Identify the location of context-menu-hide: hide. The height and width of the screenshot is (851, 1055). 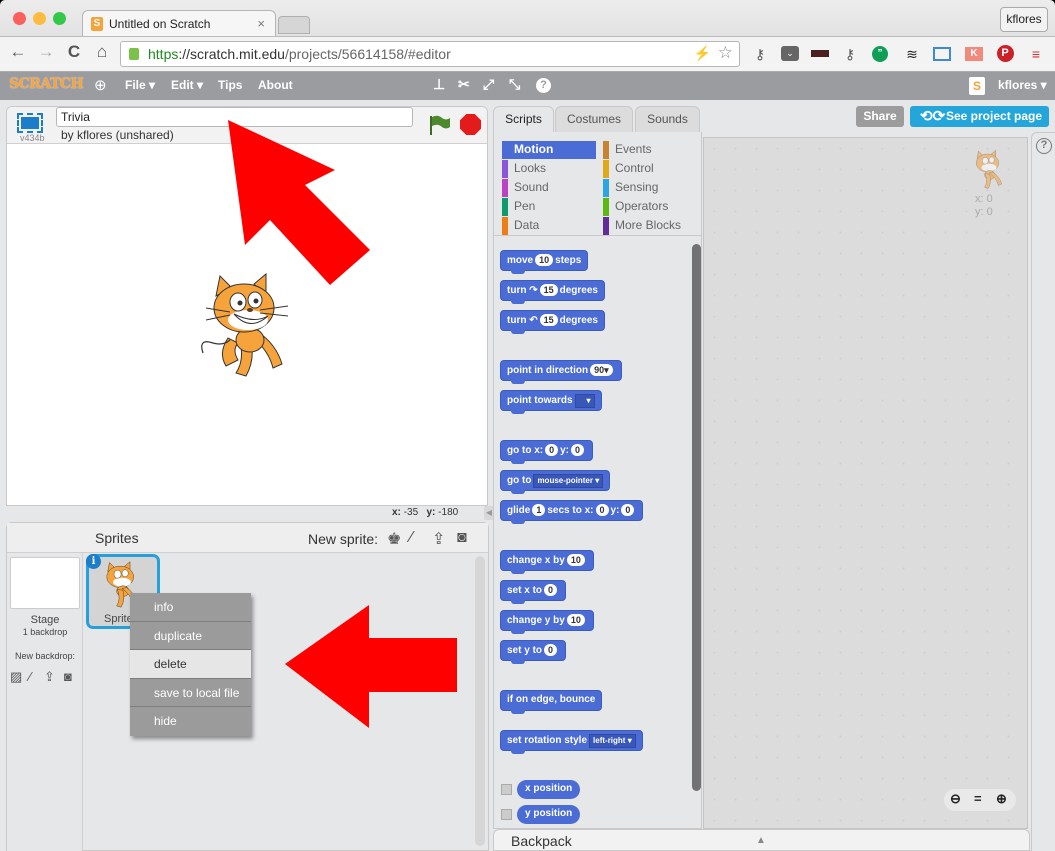
(190, 721).